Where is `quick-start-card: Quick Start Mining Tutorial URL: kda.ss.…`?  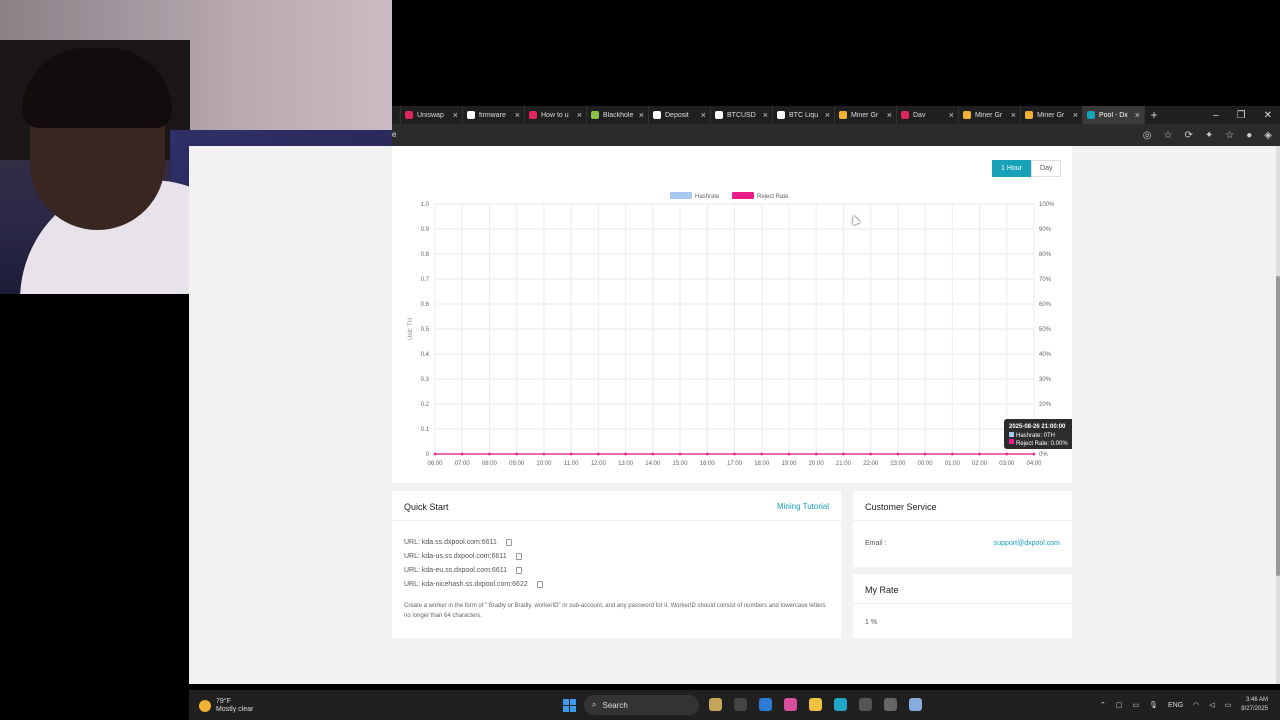
quick-start-card: Quick Start Mining Tutorial URL: kda.ss.… is located at coordinates (616, 564).